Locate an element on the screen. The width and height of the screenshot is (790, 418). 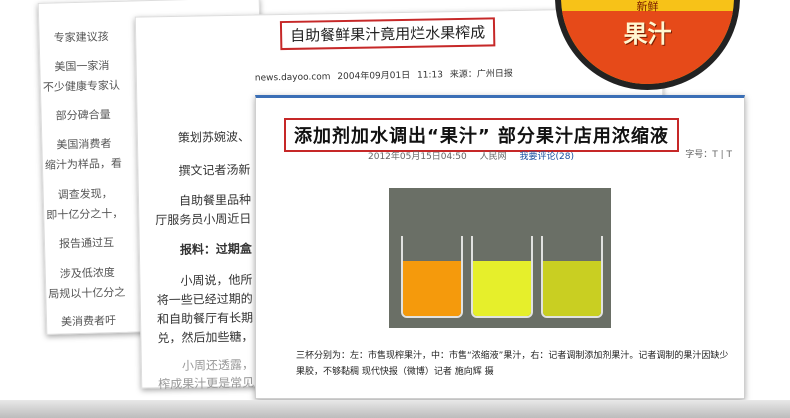
juice-photo is located at coordinates (500, 258).